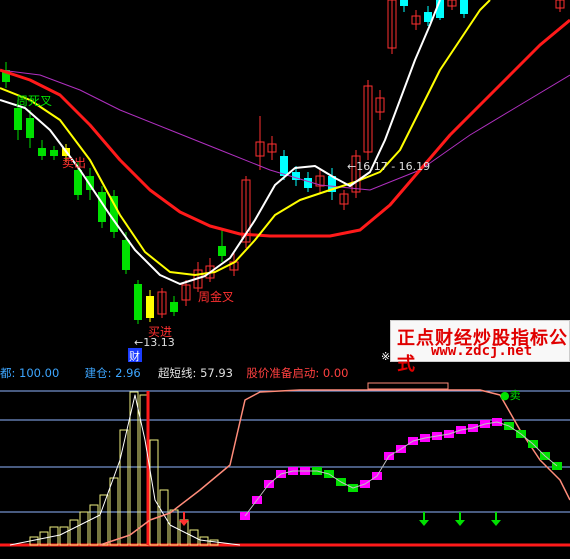 This screenshot has height=559, width=570. I want to click on salmon-box, so click(408, 386).